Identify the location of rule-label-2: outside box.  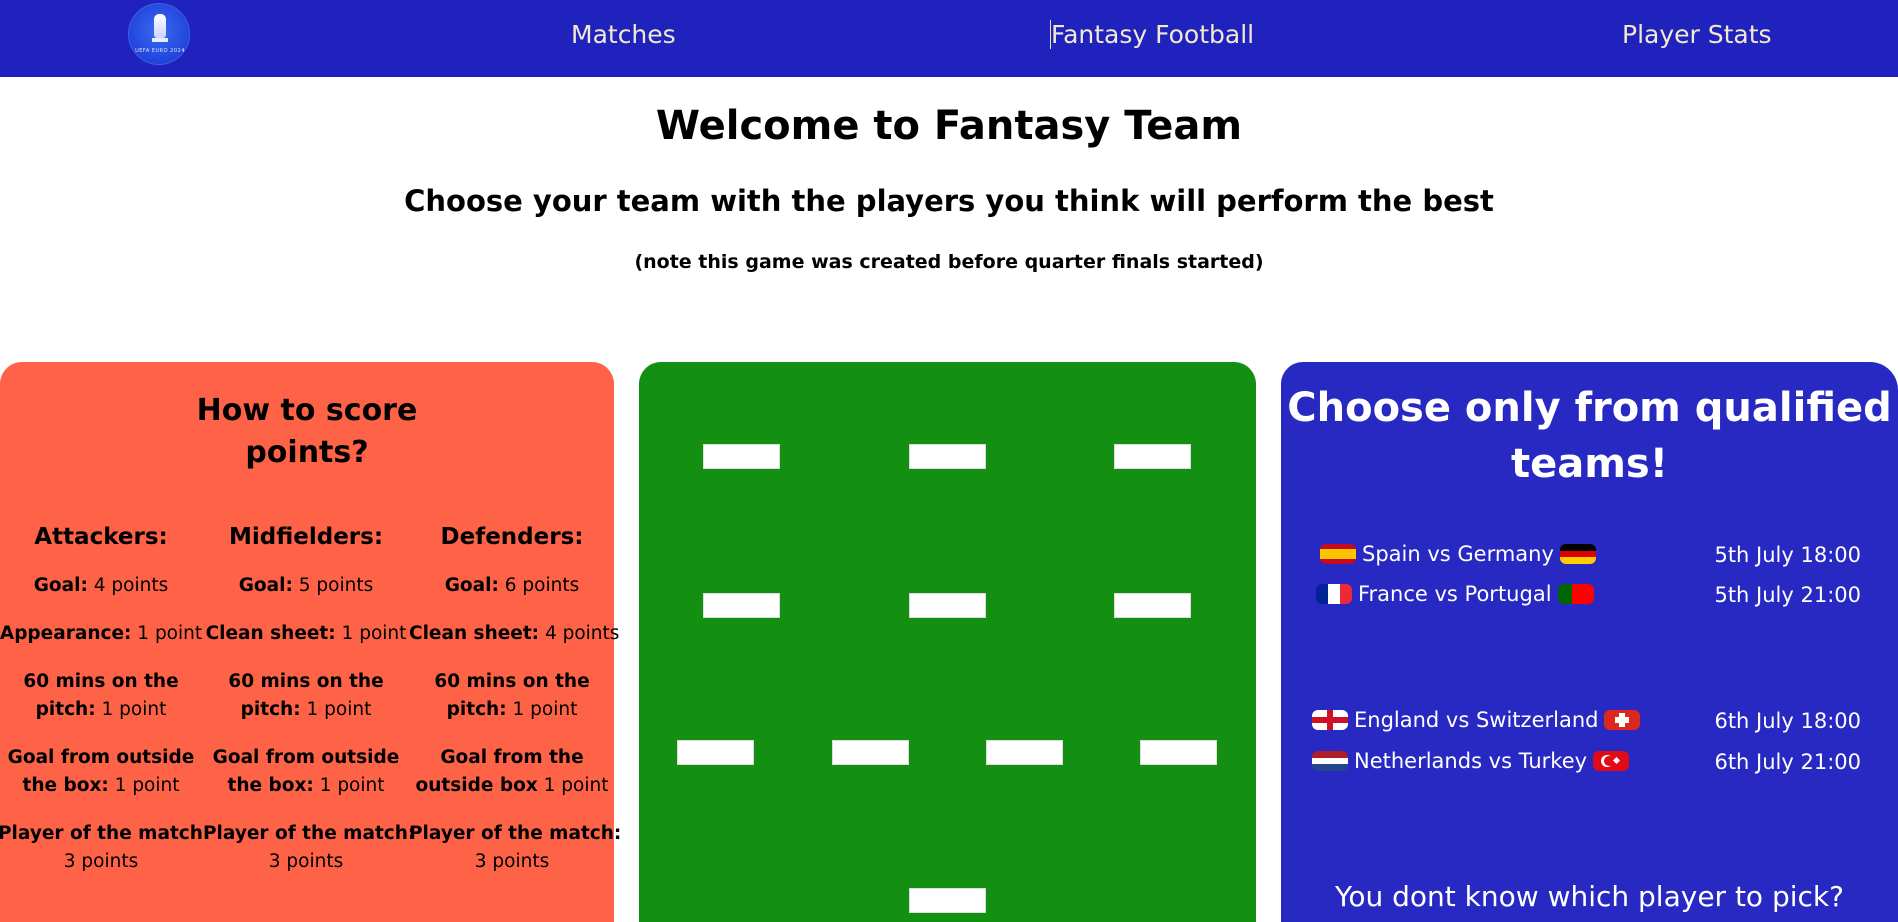
(476, 785).